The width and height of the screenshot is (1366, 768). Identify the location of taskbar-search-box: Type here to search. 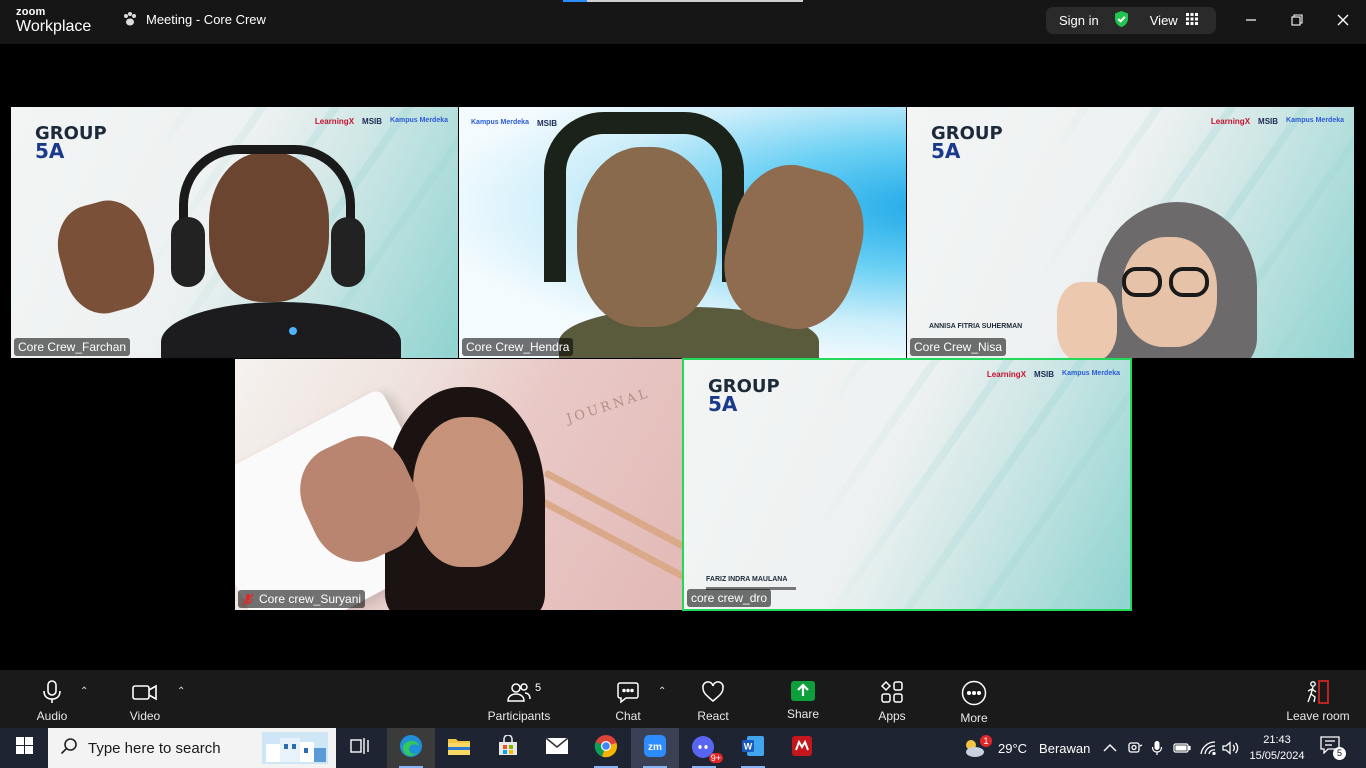
(192, 748).